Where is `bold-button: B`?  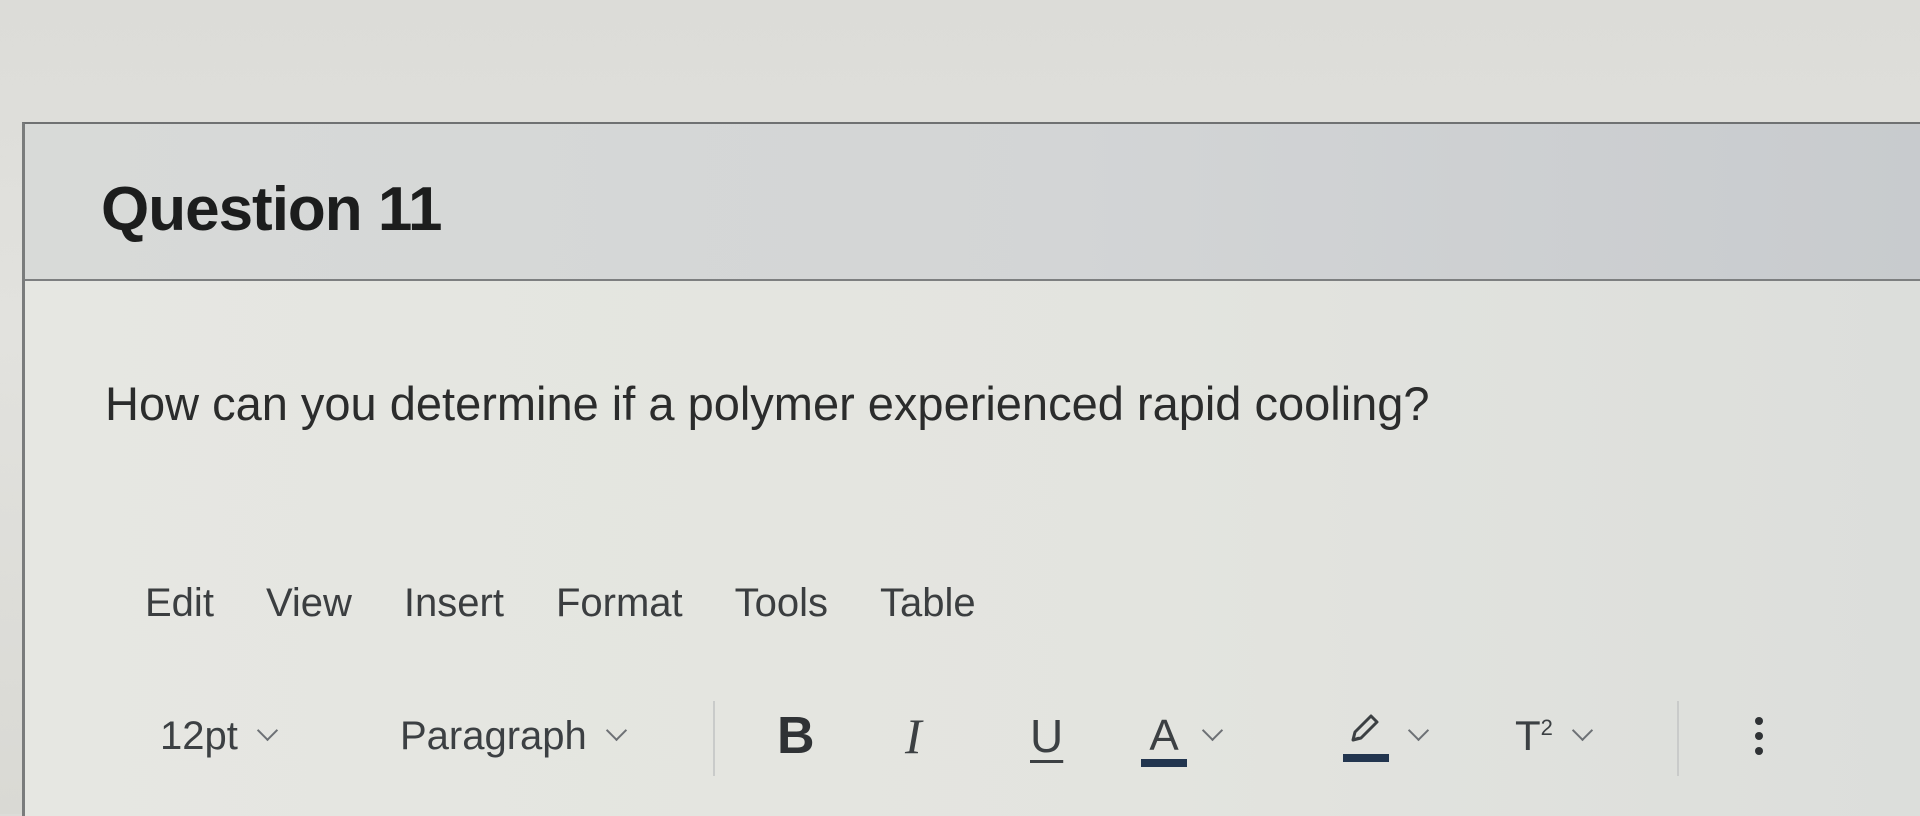 bold-button: B is located at coordinates (796, 736).